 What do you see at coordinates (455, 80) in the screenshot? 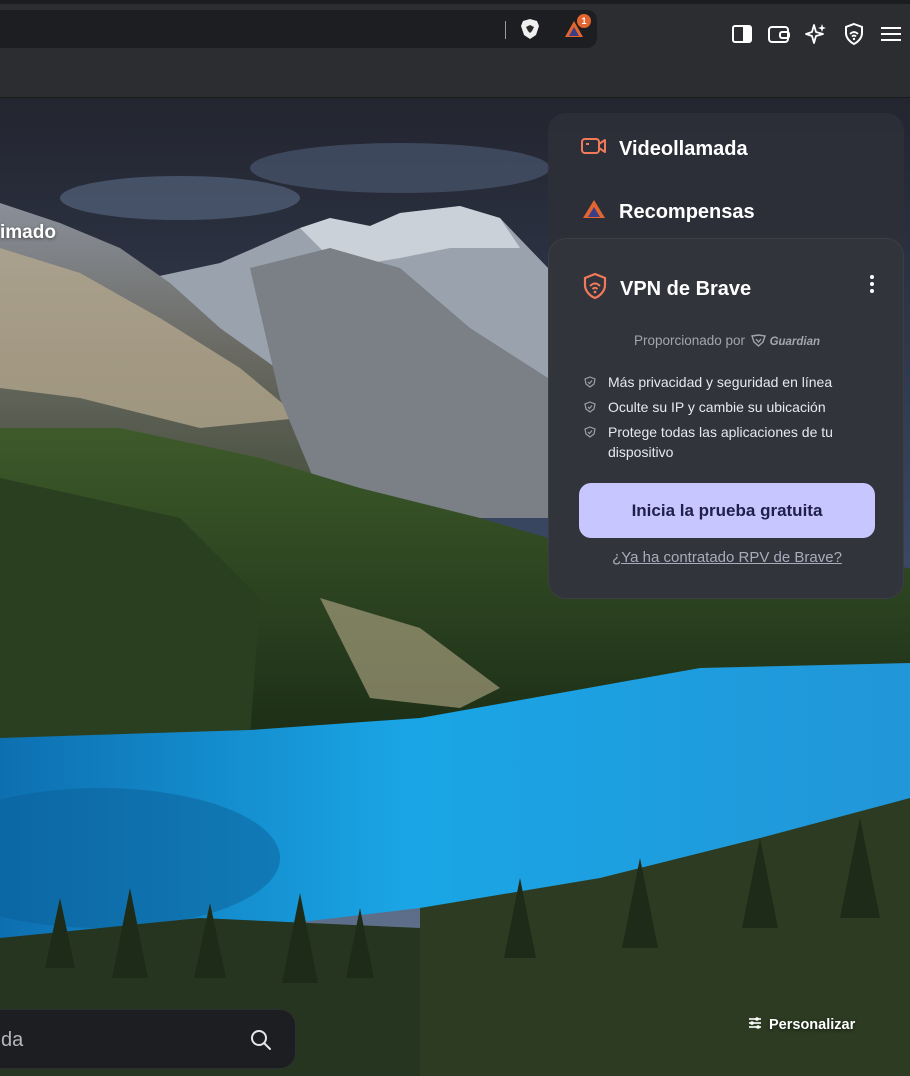
I see `bookmarks-bar` at bounding box center [455, 80].